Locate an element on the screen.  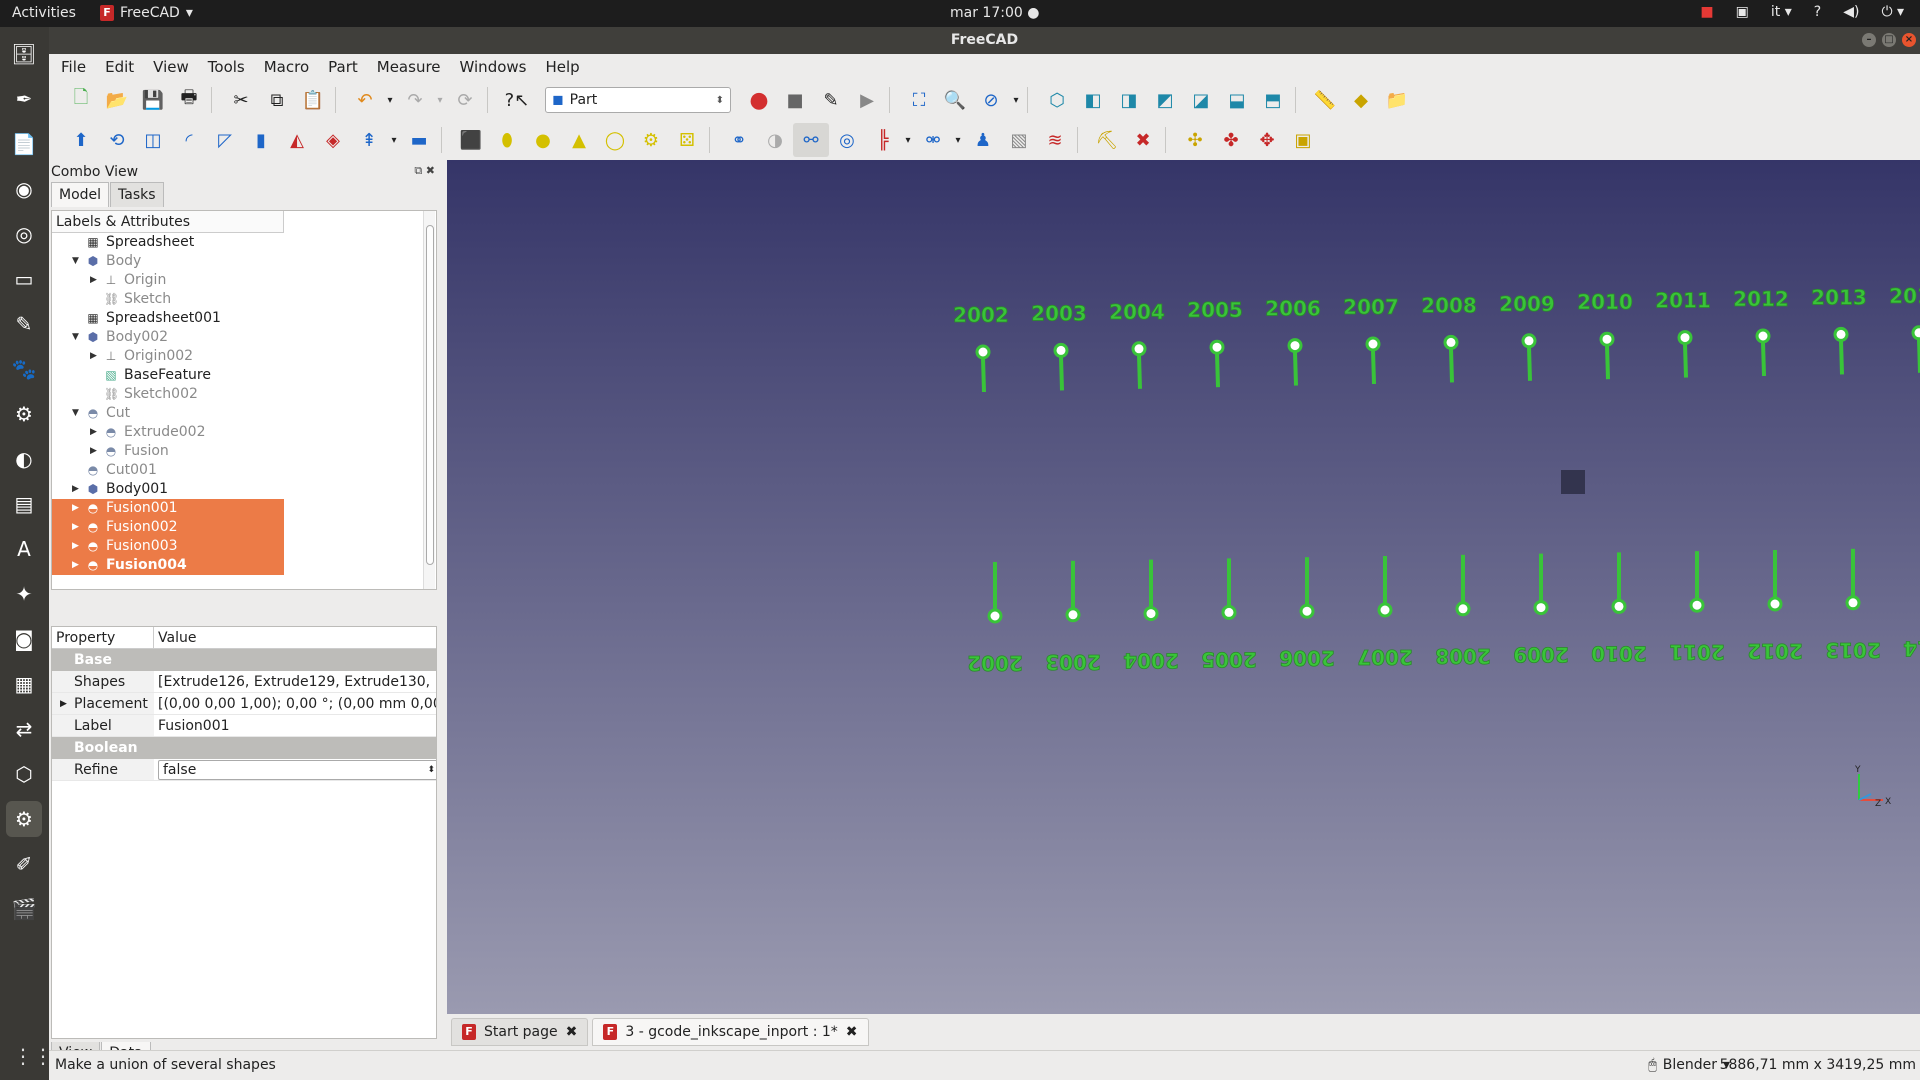
measure-refresh-icon: ✥ is located at coordinates (1267, 140).